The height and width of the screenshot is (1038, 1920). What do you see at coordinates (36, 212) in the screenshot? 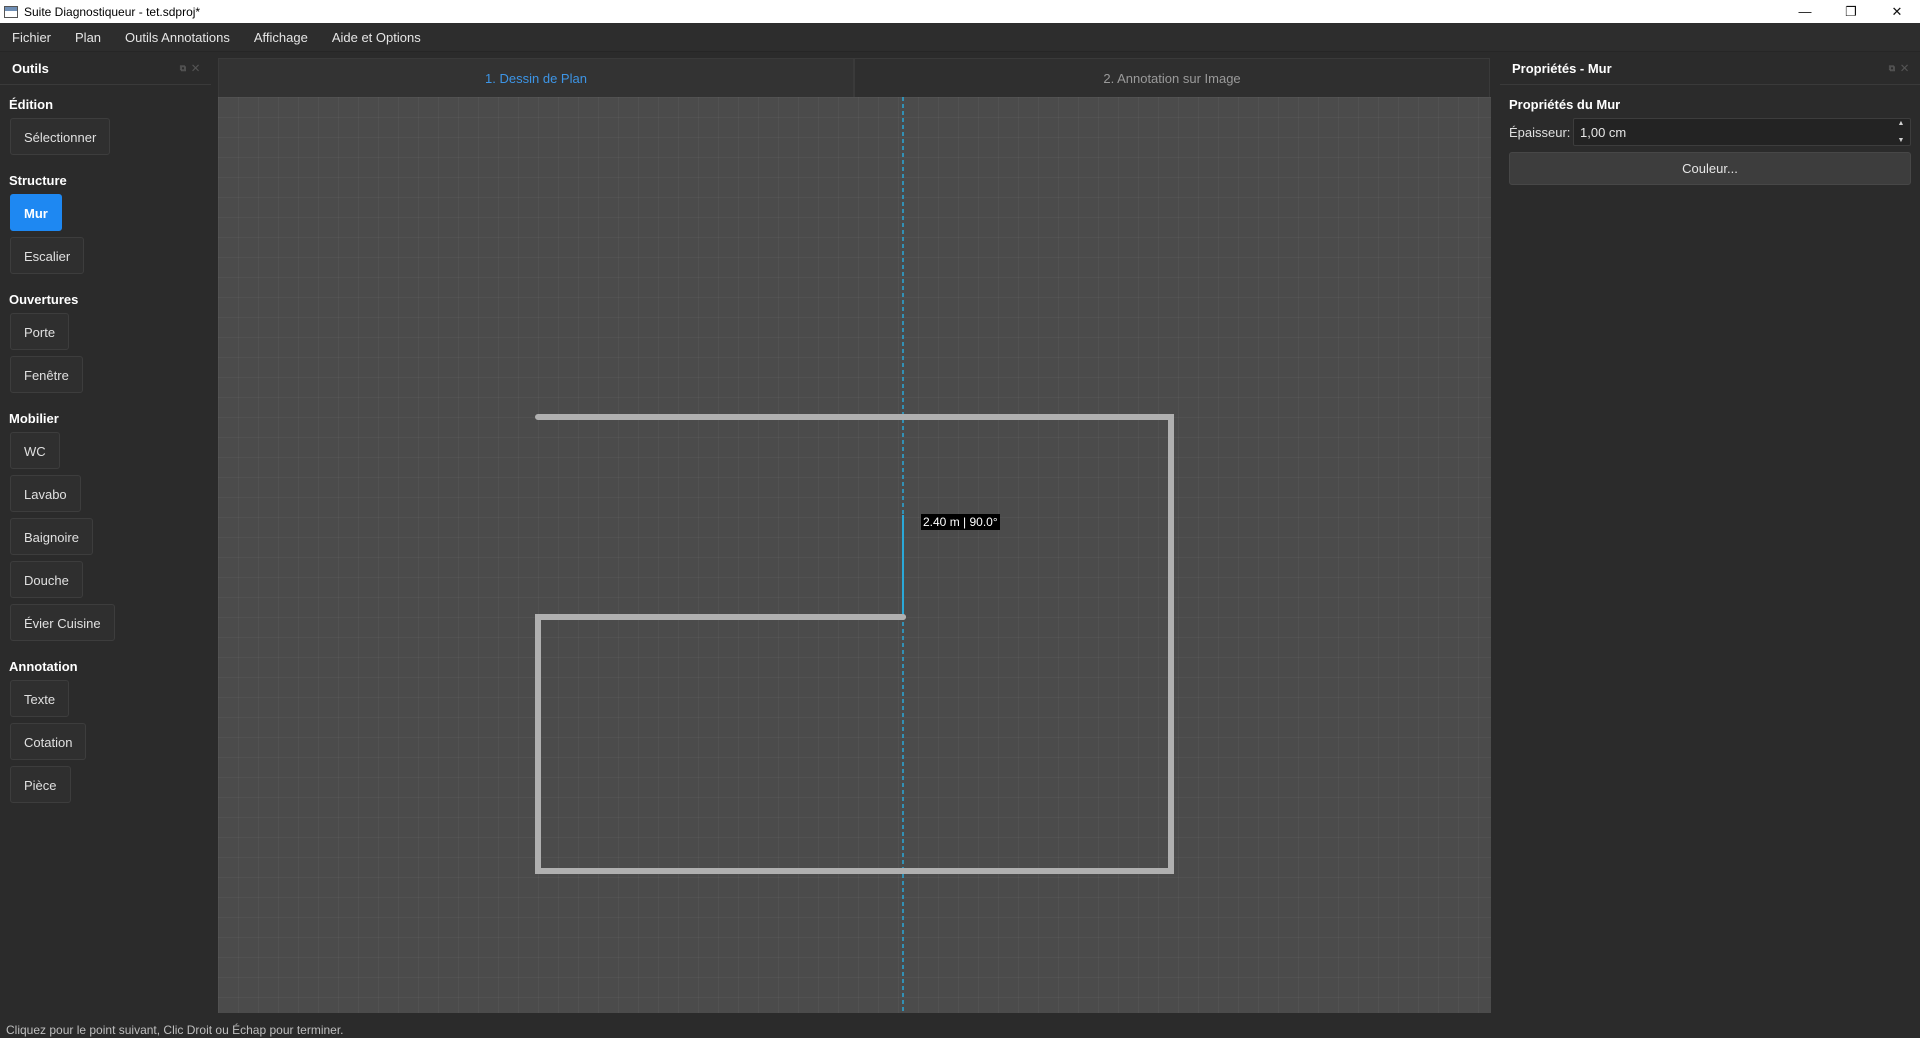
I see `tool-mur-button: Mur` at bounding box center [36, 212].